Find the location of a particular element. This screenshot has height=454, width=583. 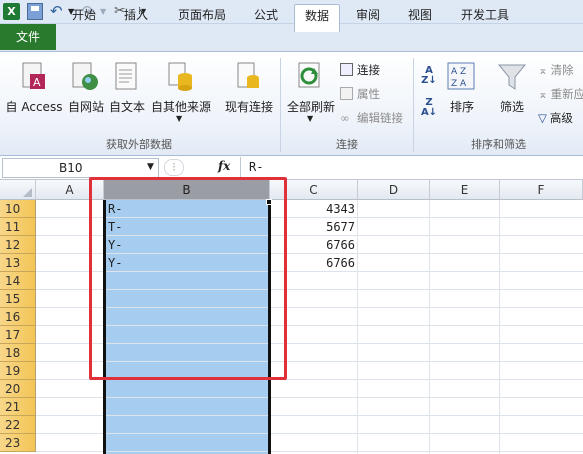

access-icon: A is located at coordinates (33, 75).